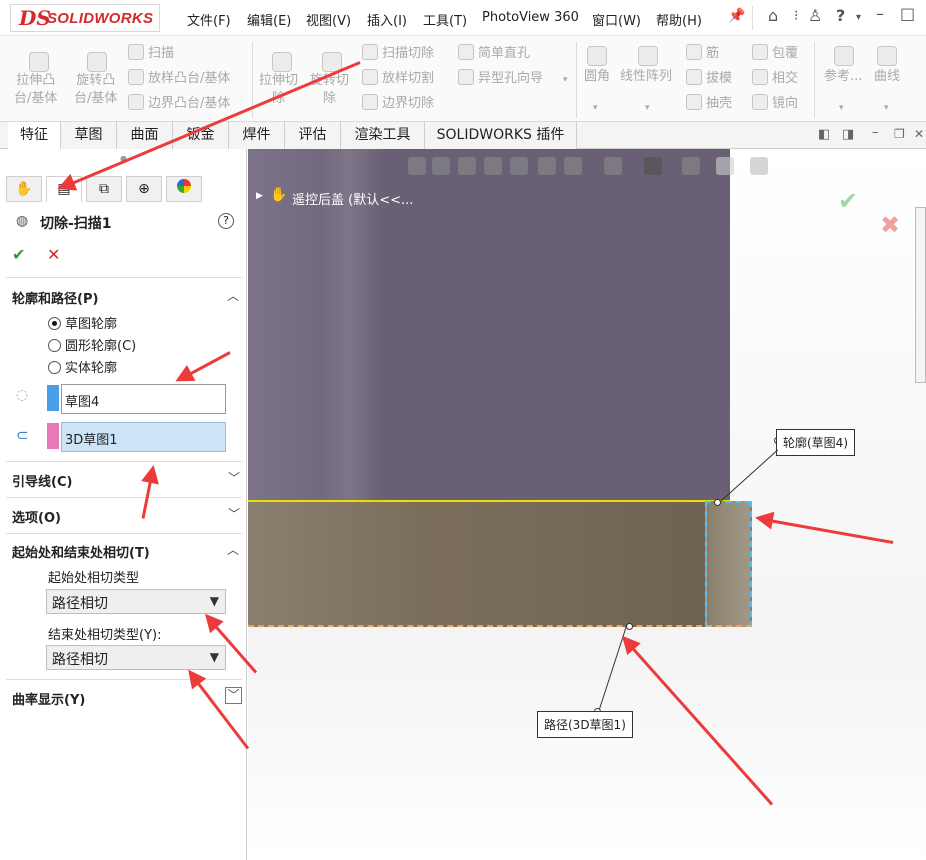 Image resolution: width=926 pixels, height=860 pixels. Describe the element at coordinates (36, 516) in the screenshot. I see `options-section-header: 选项(O)` at that location.